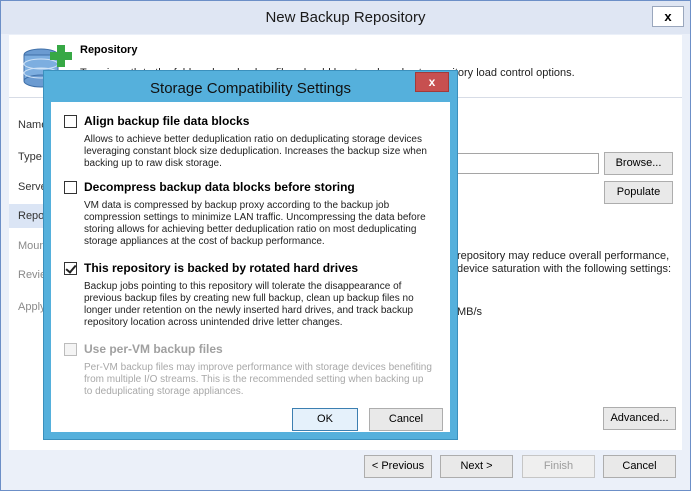  What do you see at coordinates (250, 88) in the screenshot?
I see `dialog-title: Storage Compatibility Settings` at bounding box center [250, 88].